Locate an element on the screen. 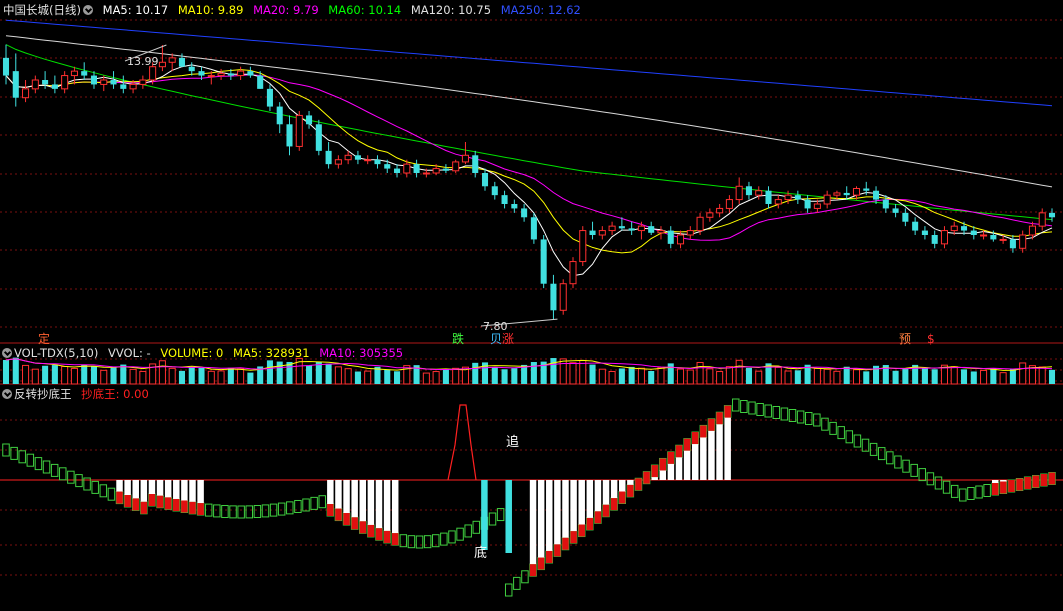 This screenshot has height=611, width=1063. bottom-column is located at coordinates (508, 516).